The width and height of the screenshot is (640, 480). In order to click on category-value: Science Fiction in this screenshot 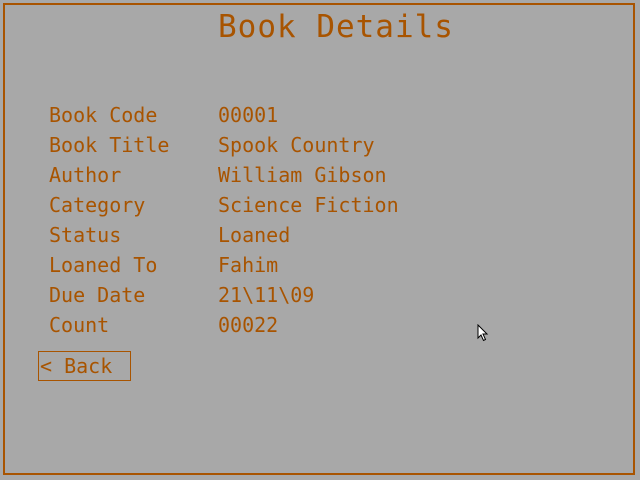, I will do `click(308, 205)`.